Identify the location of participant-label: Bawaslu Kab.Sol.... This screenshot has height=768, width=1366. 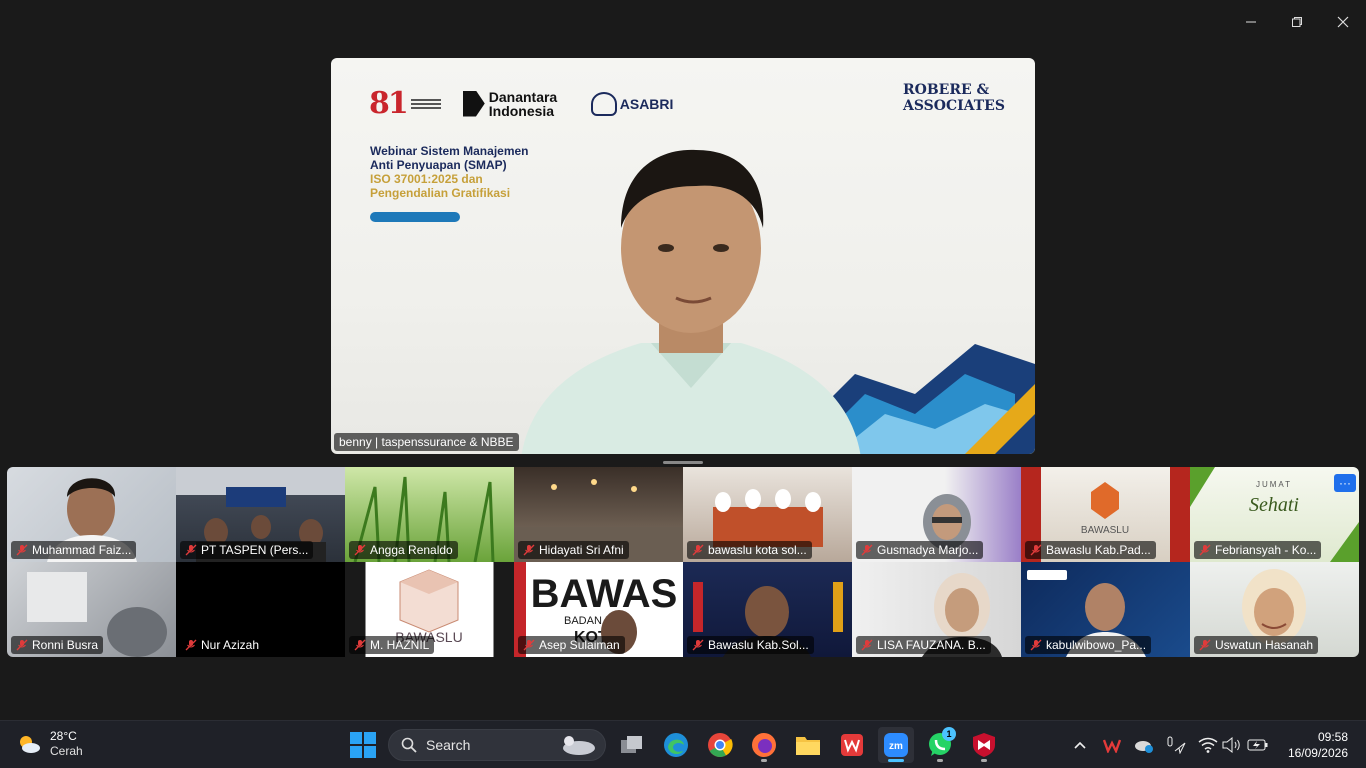
(750, 645).